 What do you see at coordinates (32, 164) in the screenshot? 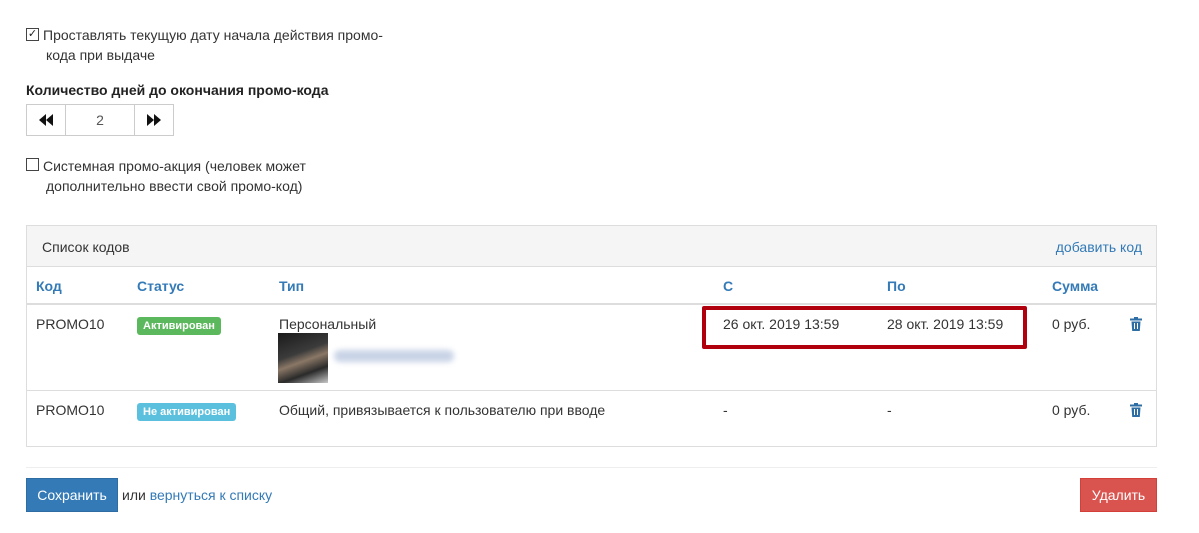
I see `system-promo-checkbox` at bounding box center [32, 164].